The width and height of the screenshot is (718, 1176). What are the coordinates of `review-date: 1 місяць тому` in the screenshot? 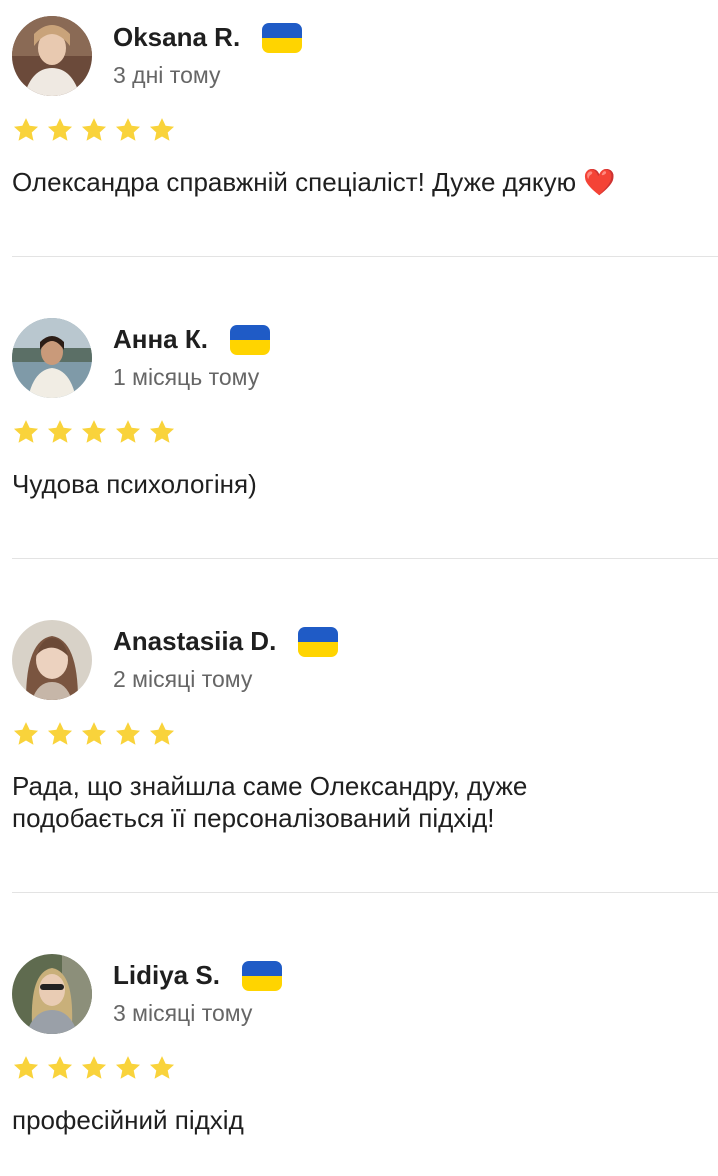 It's located at (186, 377).